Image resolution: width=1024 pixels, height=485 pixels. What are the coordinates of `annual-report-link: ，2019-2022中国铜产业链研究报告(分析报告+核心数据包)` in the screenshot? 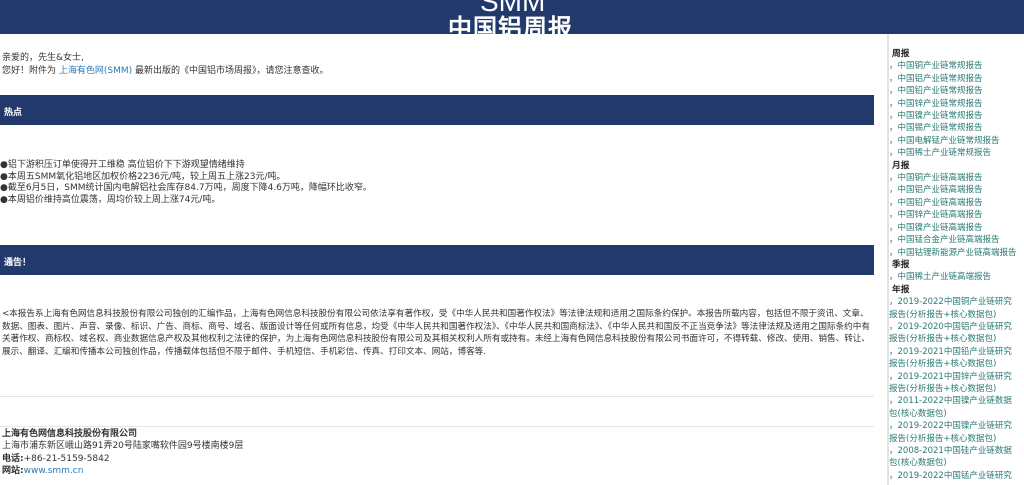 It's located at (953, 308).